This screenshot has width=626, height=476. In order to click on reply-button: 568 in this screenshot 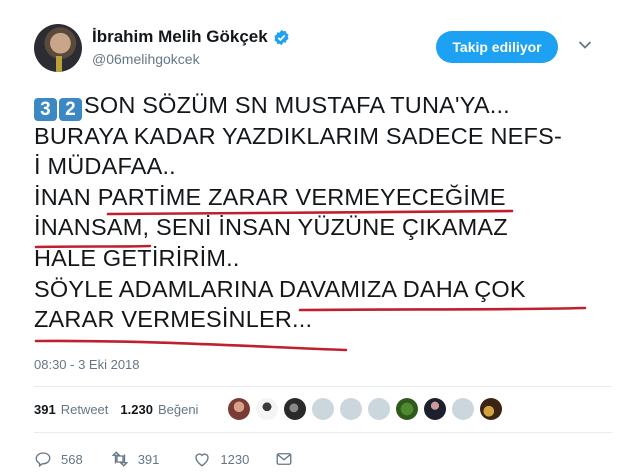, I will do `click(58, 459)`.